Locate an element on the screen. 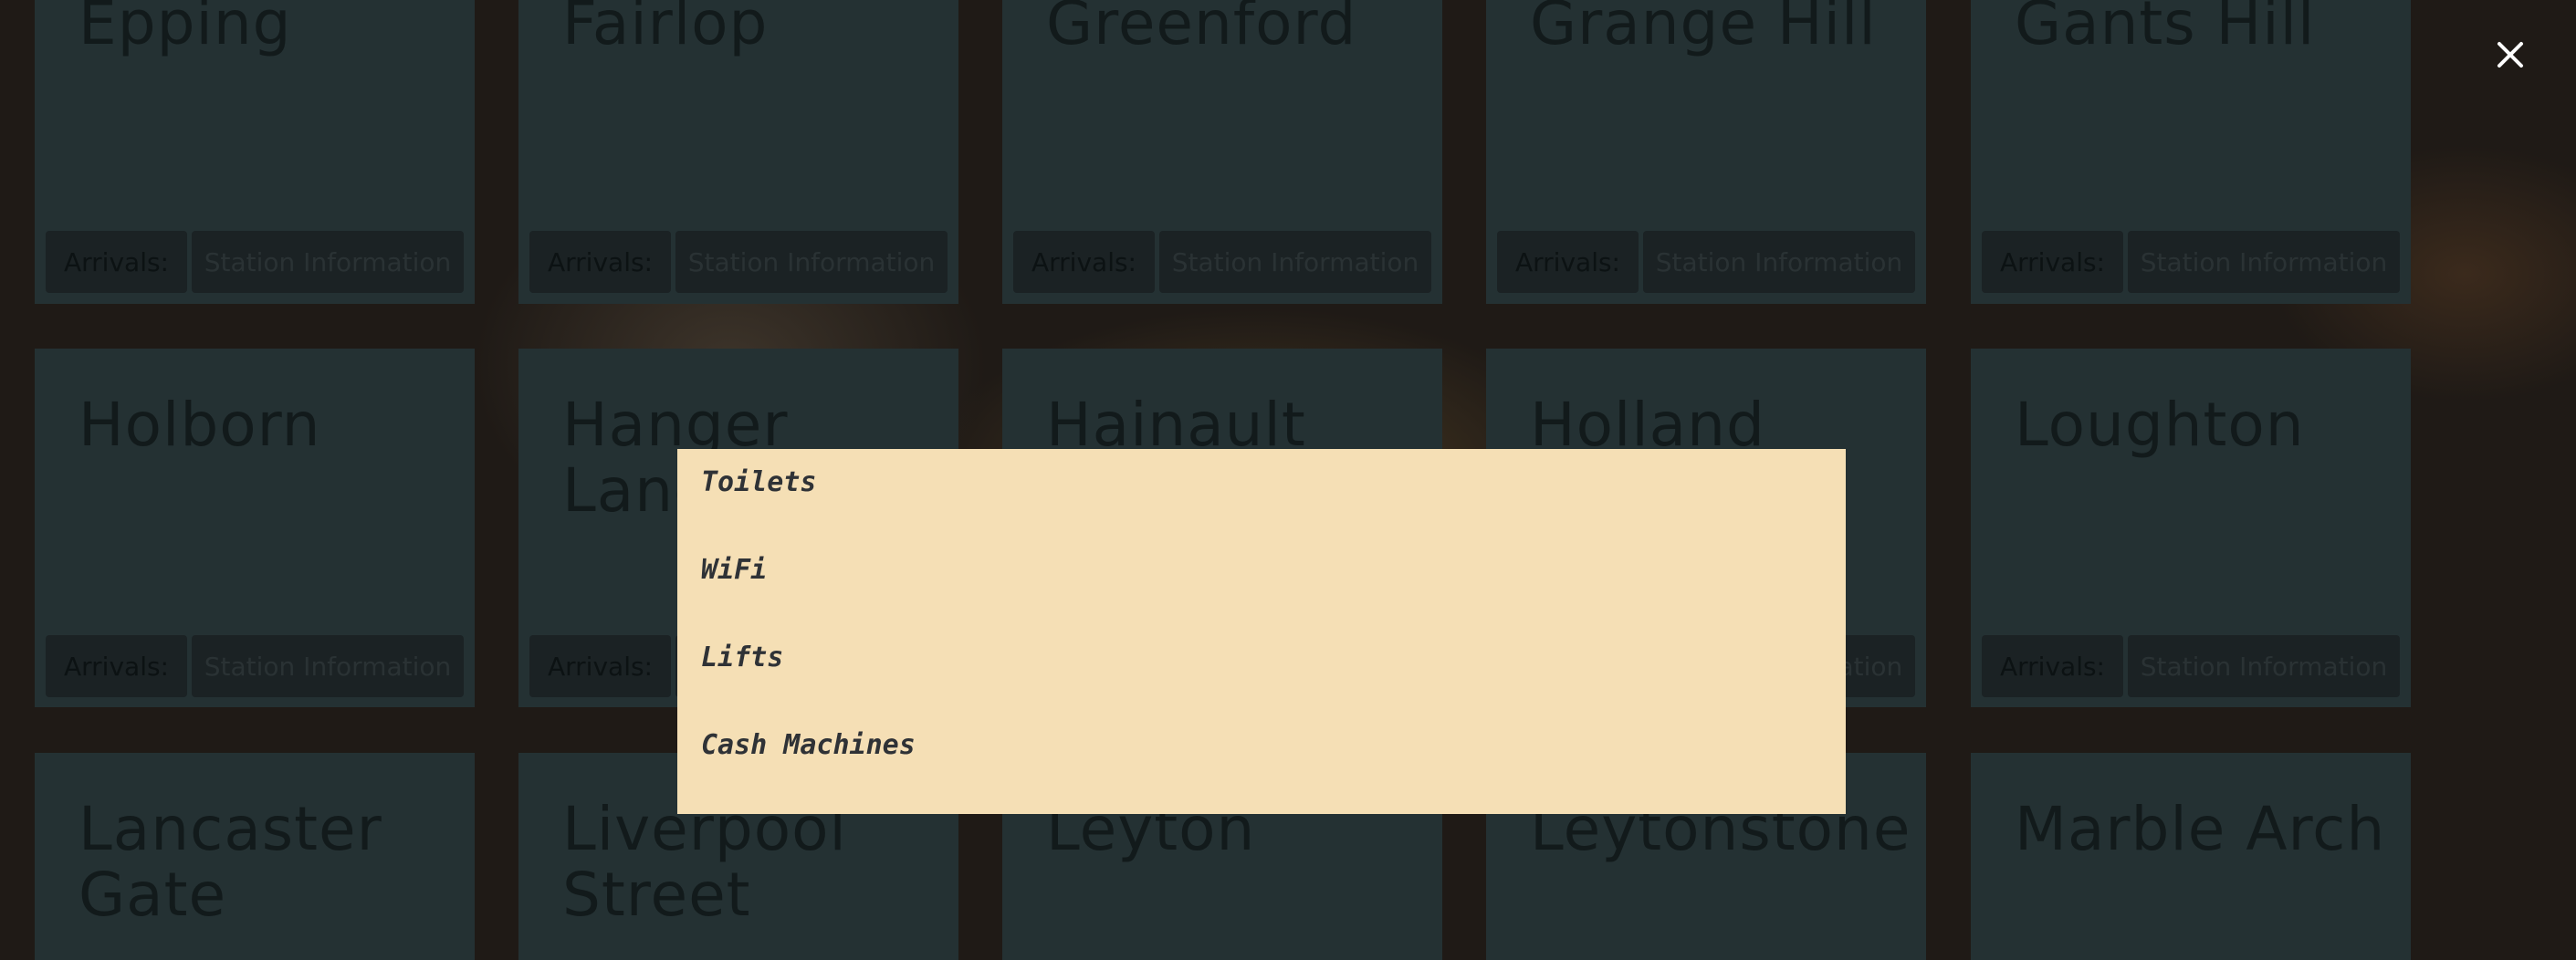 The height and width of the screenshot is (960, 2576). facility-item: Cash Machines is located at coordinates (808, 745).